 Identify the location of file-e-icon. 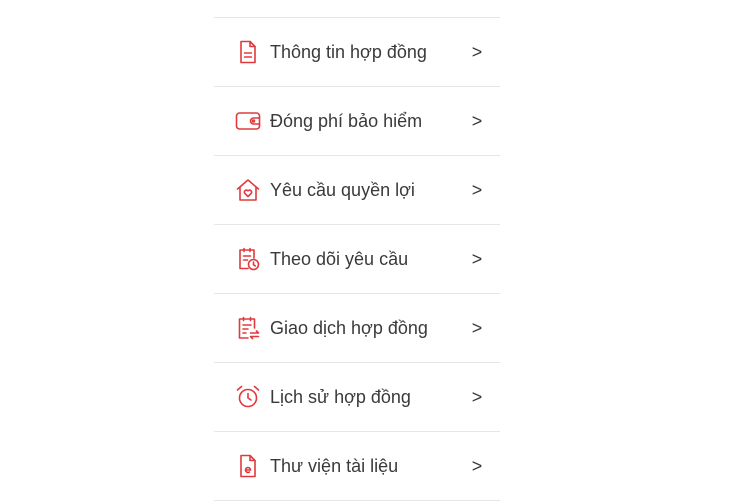
(248, 466).